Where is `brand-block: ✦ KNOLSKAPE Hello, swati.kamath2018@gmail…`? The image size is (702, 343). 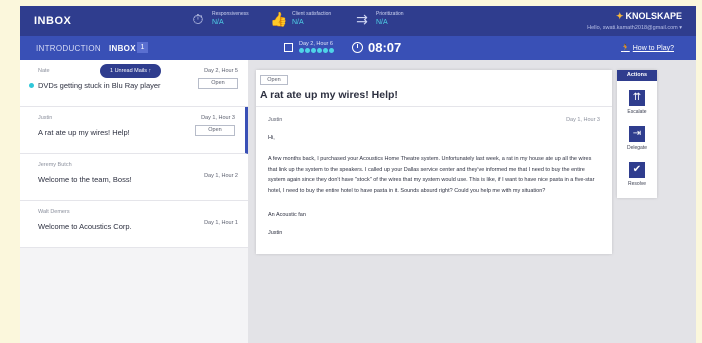 brand-block: ✦ KNOLSKAPE Hello, swati.kamath2018@gmail… is located at coordinates (634, 21).